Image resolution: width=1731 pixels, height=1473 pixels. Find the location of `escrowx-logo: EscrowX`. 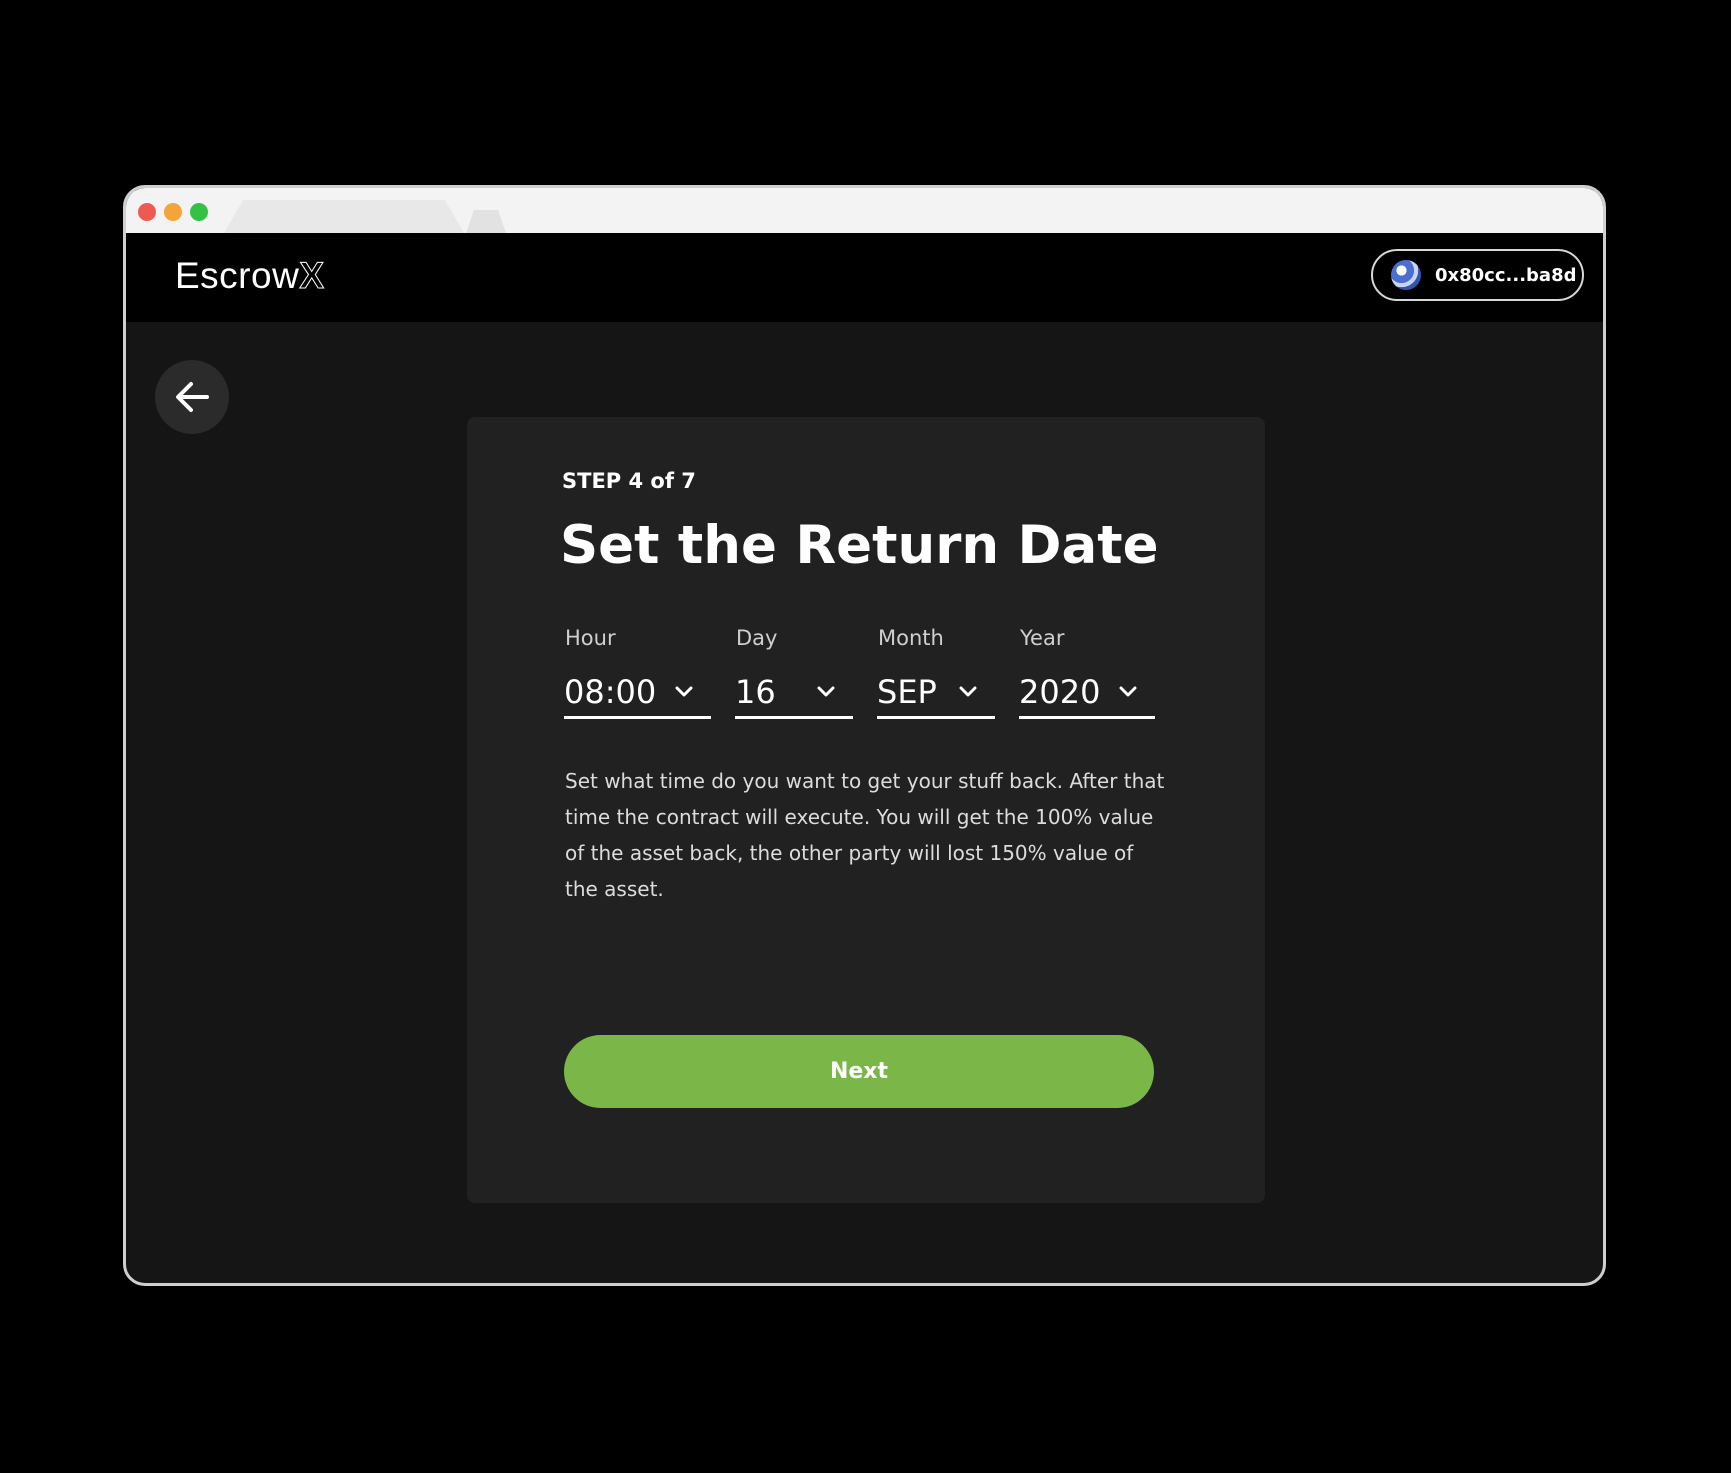

escrowx-logo: EscrowX is located at coordinates (250, 276).